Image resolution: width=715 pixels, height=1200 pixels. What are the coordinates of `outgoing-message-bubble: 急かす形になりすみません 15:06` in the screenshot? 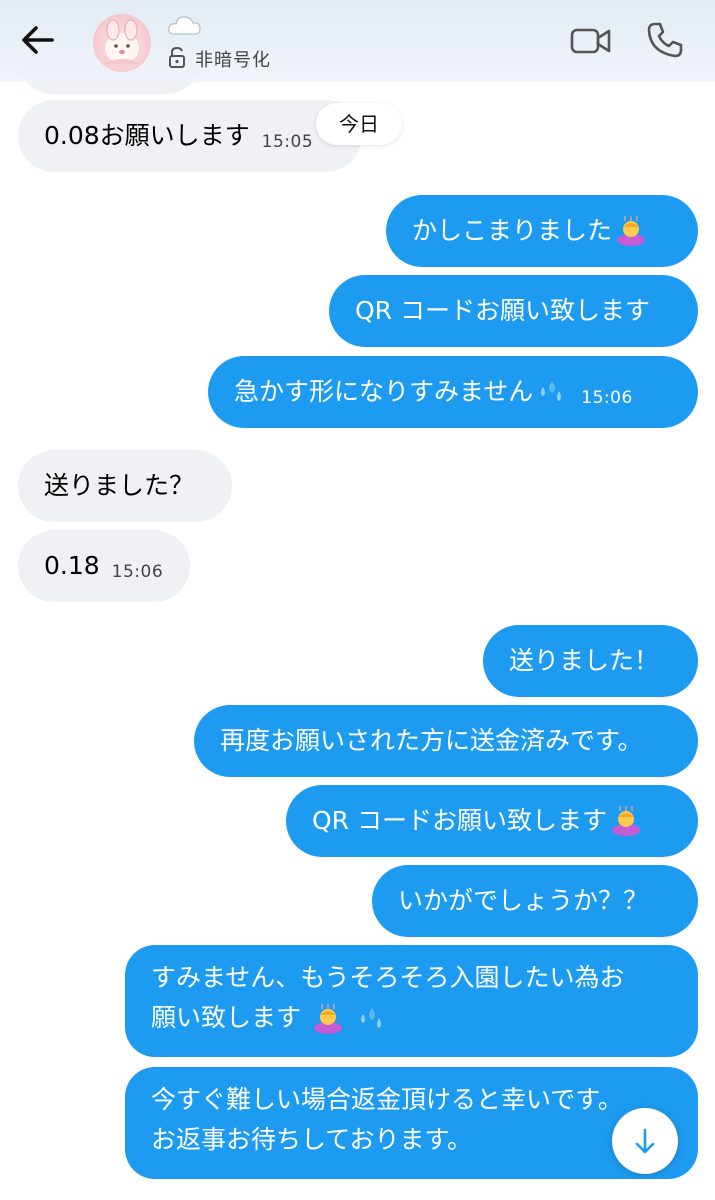 It's located at (453, 392).